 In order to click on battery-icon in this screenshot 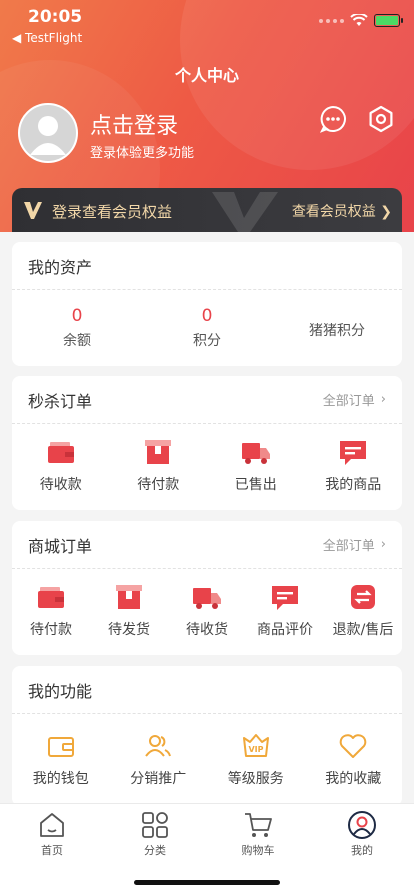, I will do `click(388, 20)`.